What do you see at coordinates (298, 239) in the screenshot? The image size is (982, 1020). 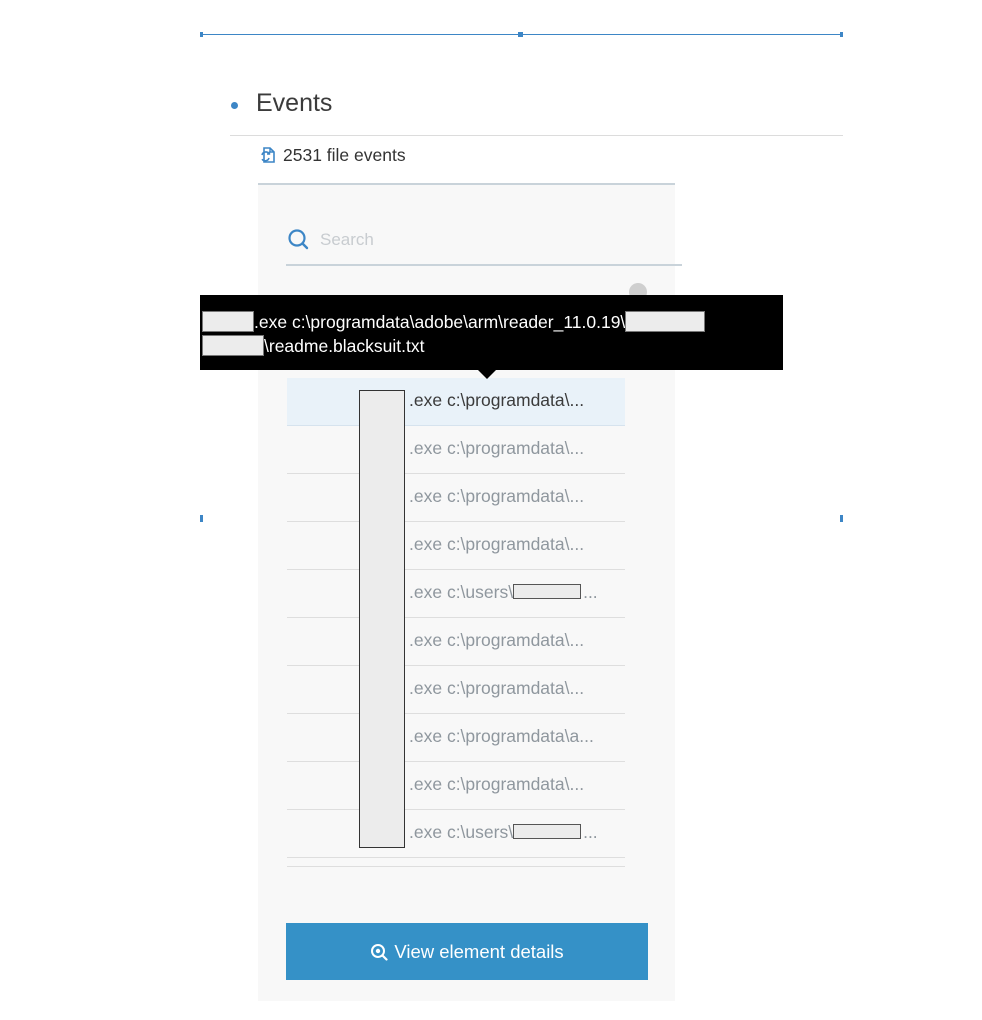 I see `search-icon` at bounding box center [298, 239].